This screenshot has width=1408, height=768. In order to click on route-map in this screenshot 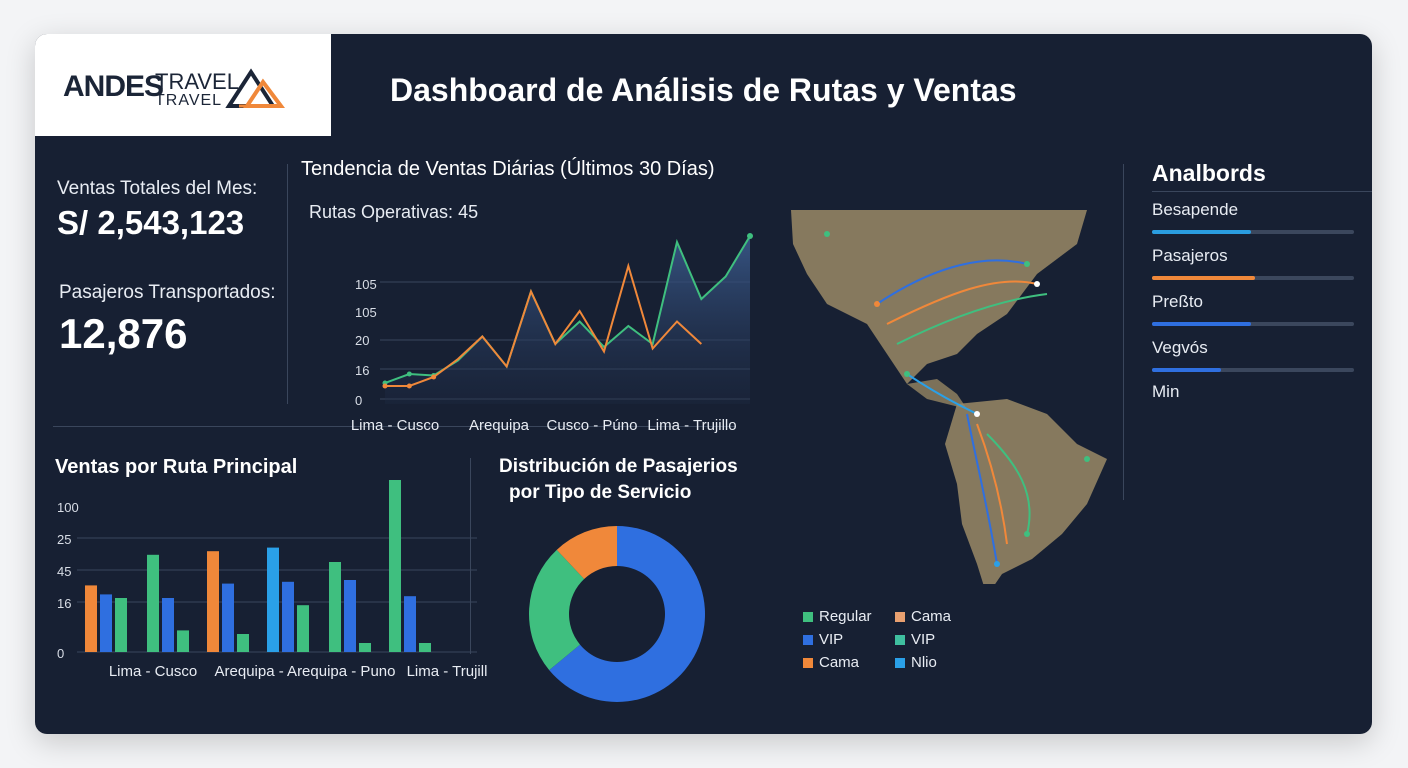, I will do `click(949, 397)`.